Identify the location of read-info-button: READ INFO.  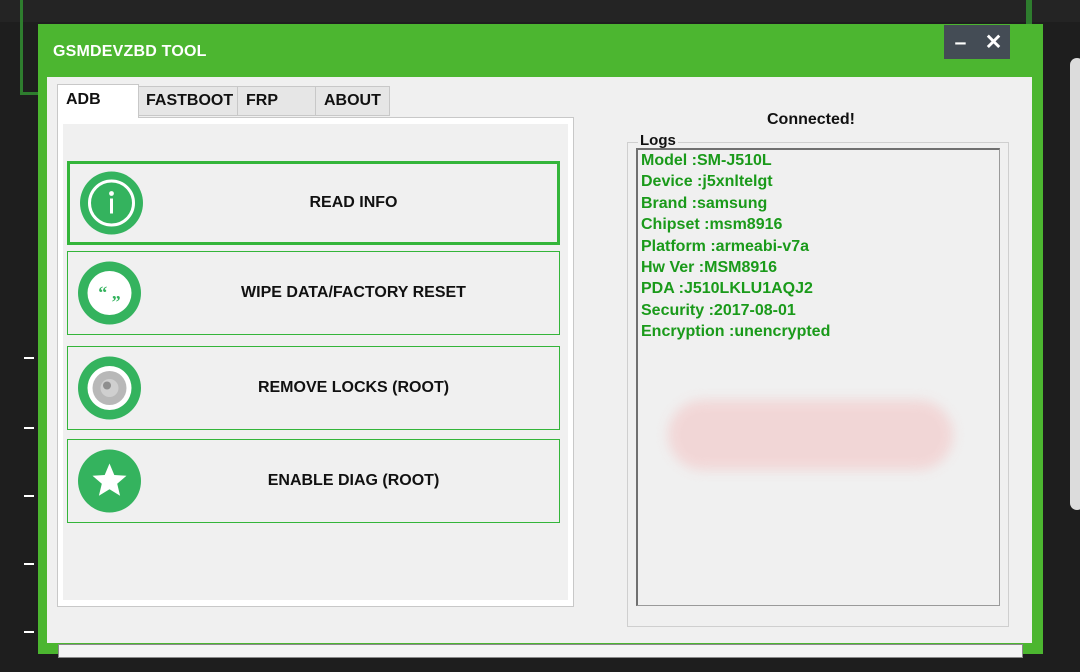
(313, 203).